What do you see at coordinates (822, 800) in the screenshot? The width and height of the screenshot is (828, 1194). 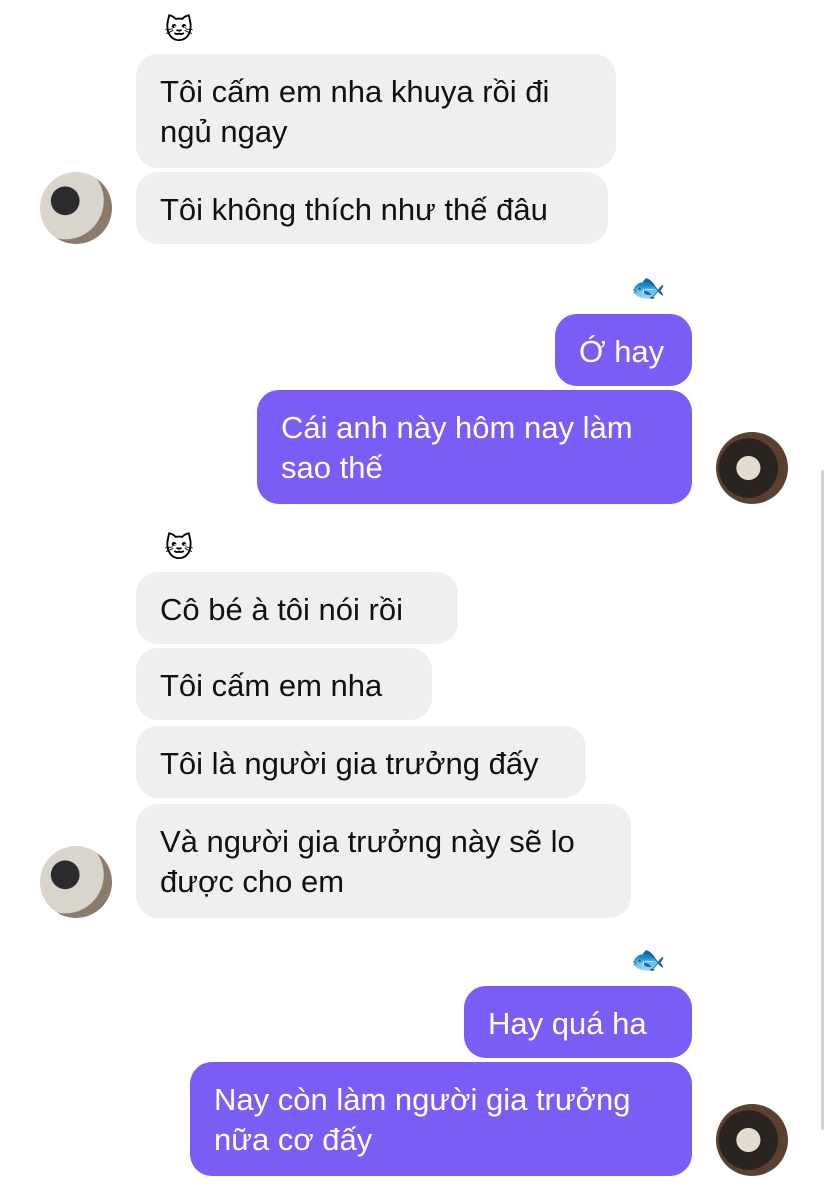 I see `scrollbar` at bounding box center [822, 800].